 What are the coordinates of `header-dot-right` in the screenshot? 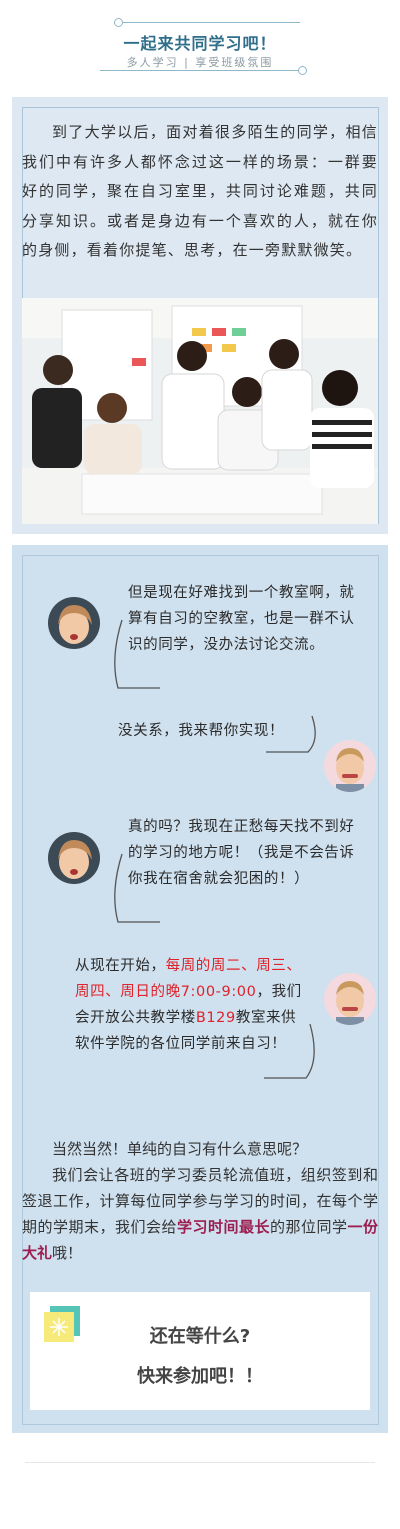 It's located at (302, 70).